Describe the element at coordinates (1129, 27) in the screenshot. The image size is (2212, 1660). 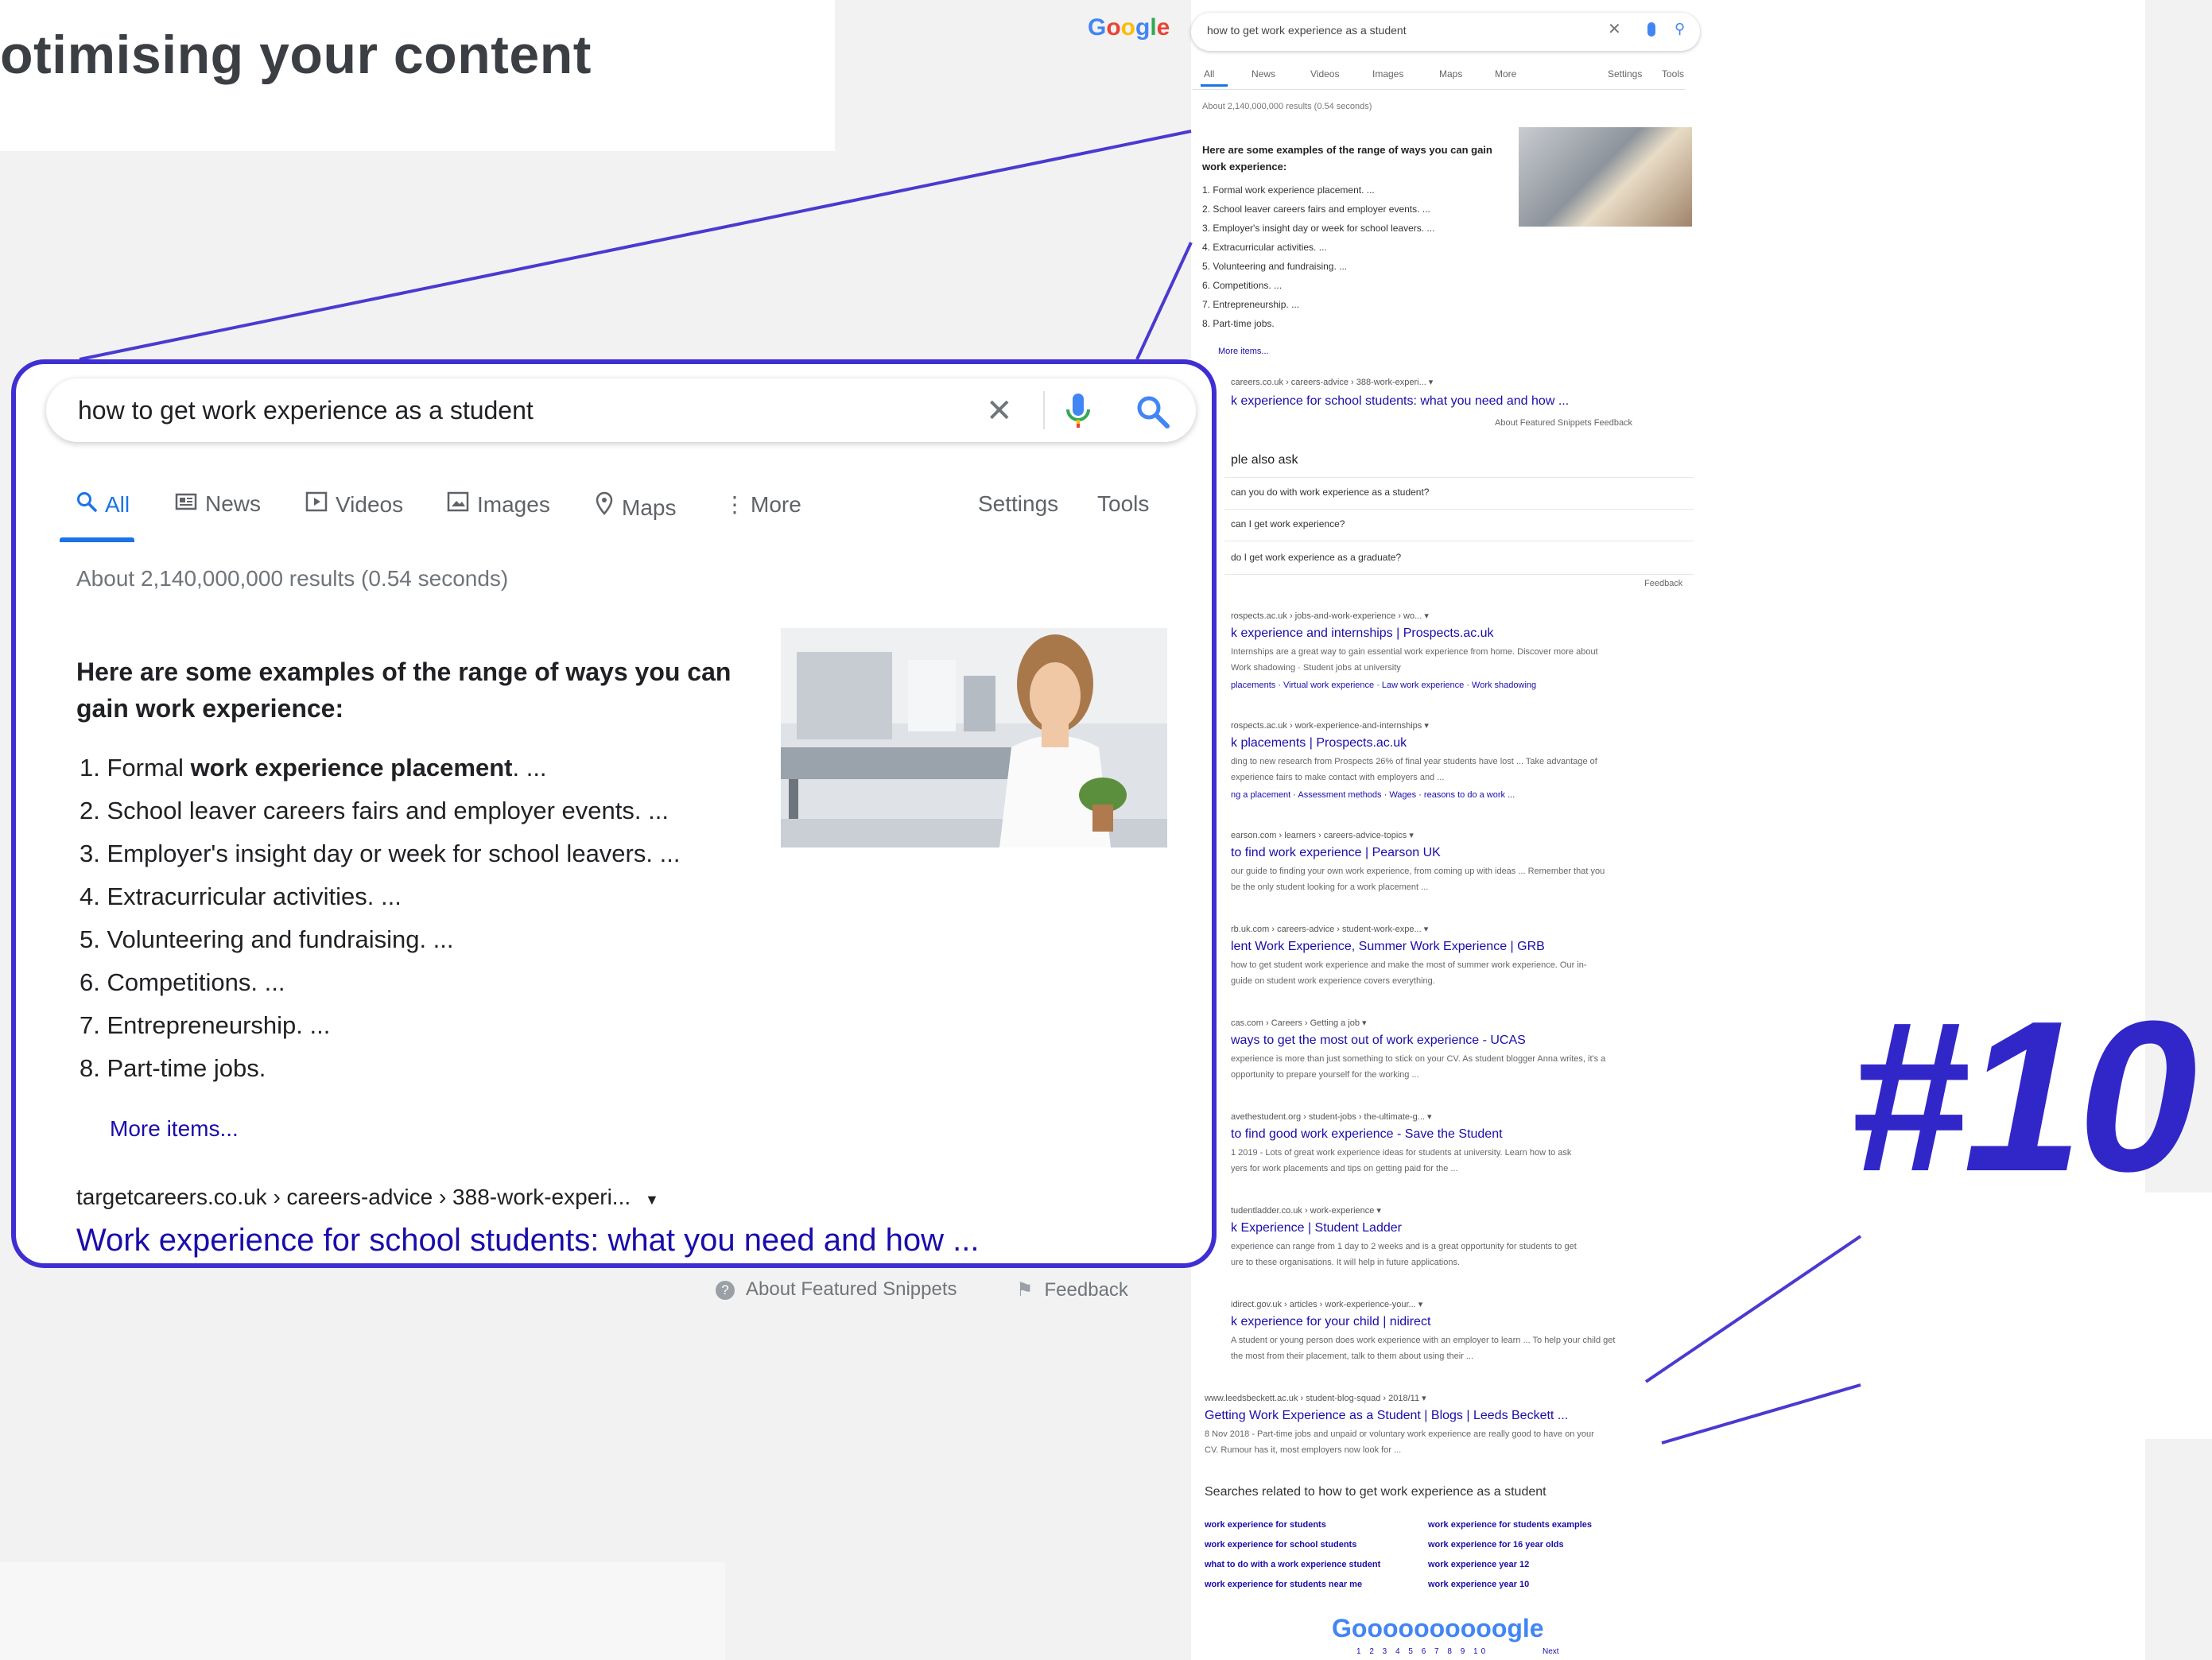
I see `mini-google-logo: Google` at that location.